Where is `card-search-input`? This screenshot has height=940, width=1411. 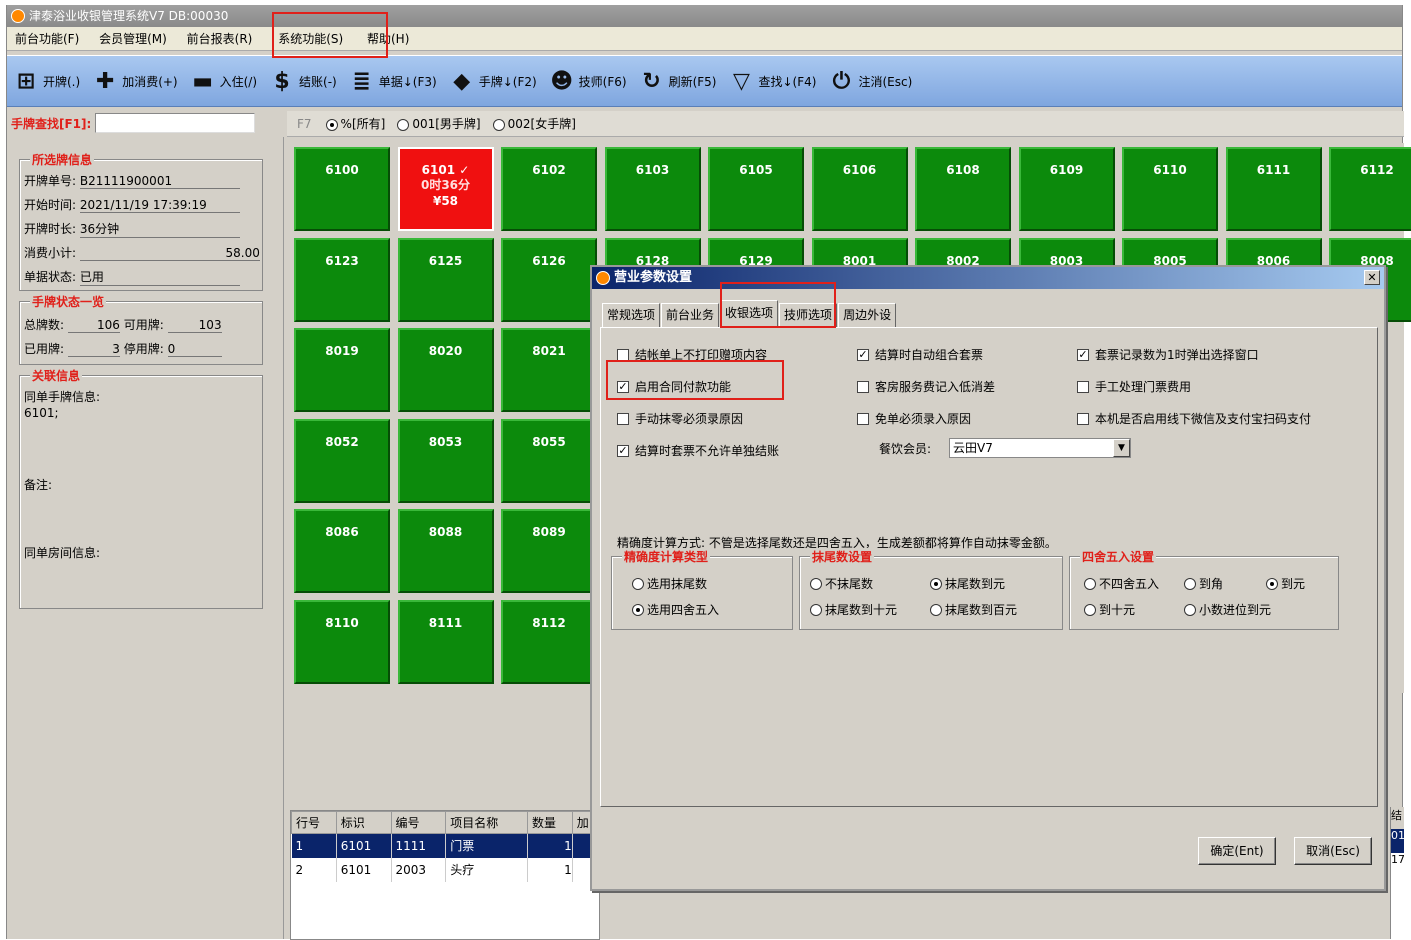
card-search-input is located at coordinates (175, 123).